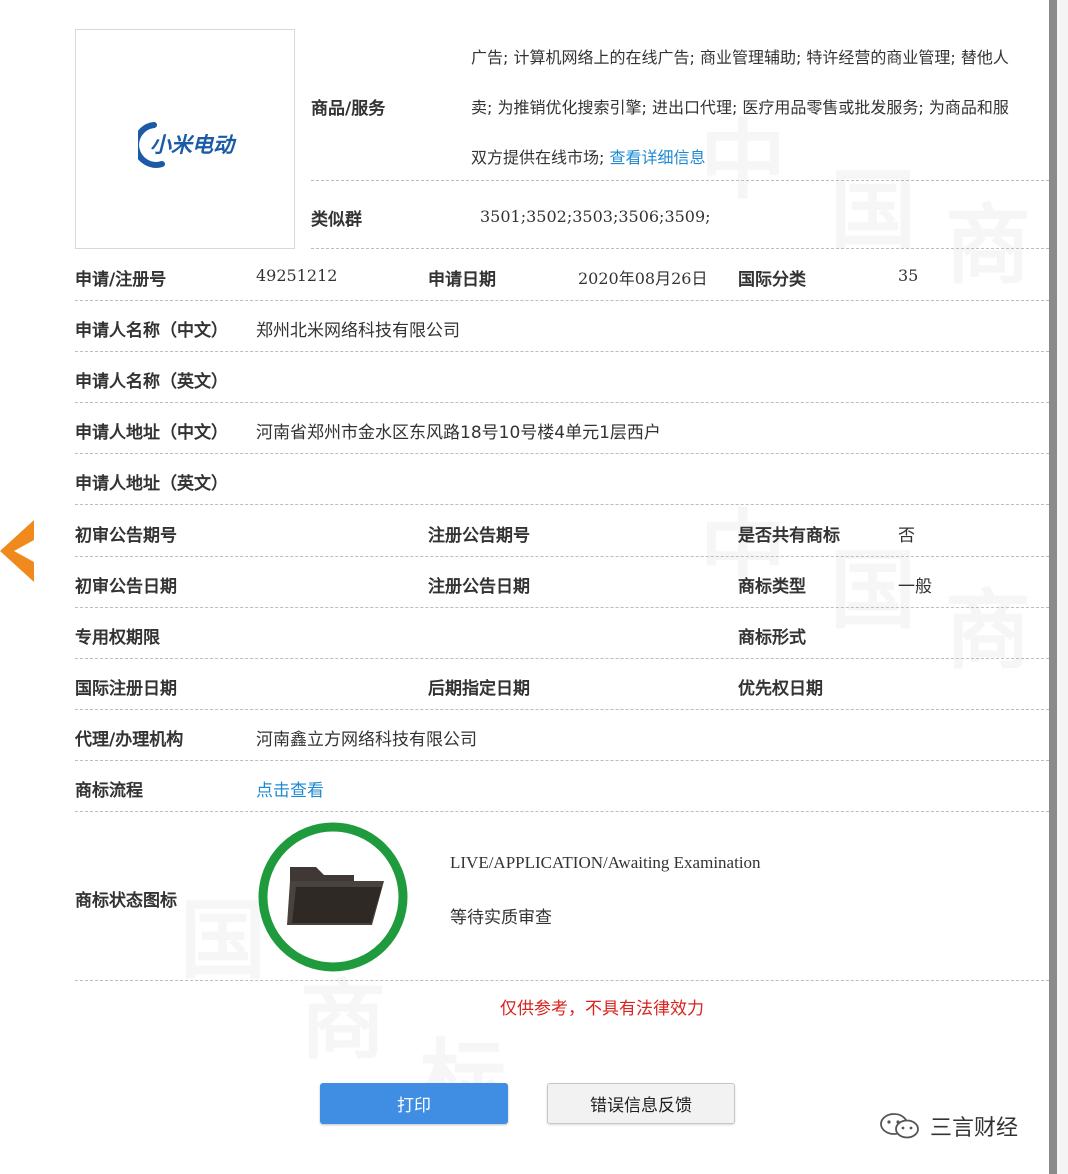 This screenshot has height=1174, width=1068. I want to click on trademark-type-value: 一般, so click(915, 587).